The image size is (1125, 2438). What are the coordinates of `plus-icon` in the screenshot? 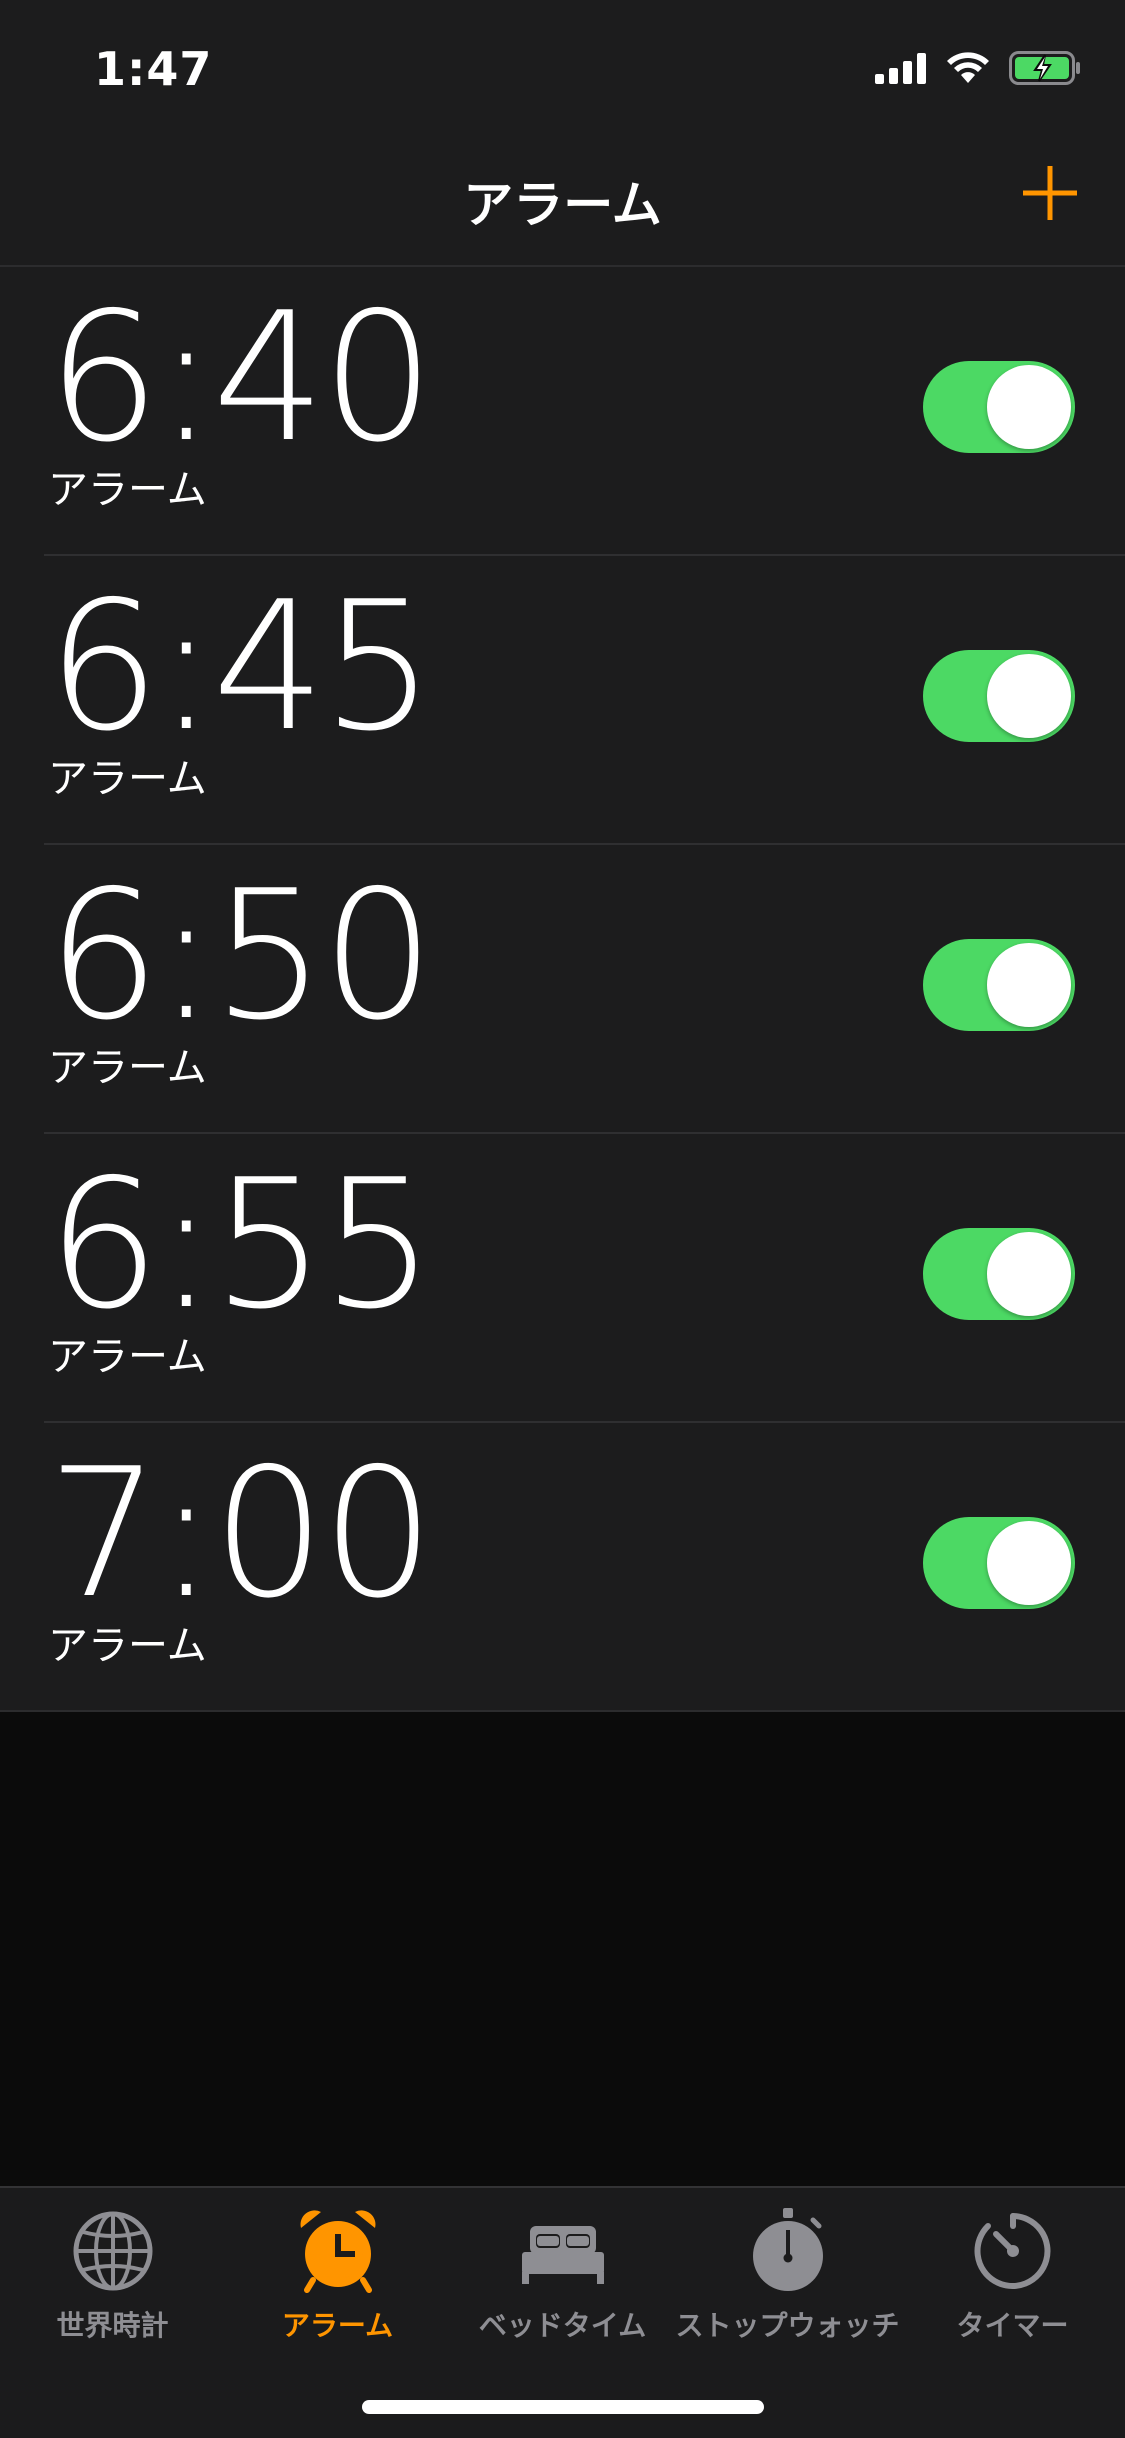 It's located at (1050, 193).